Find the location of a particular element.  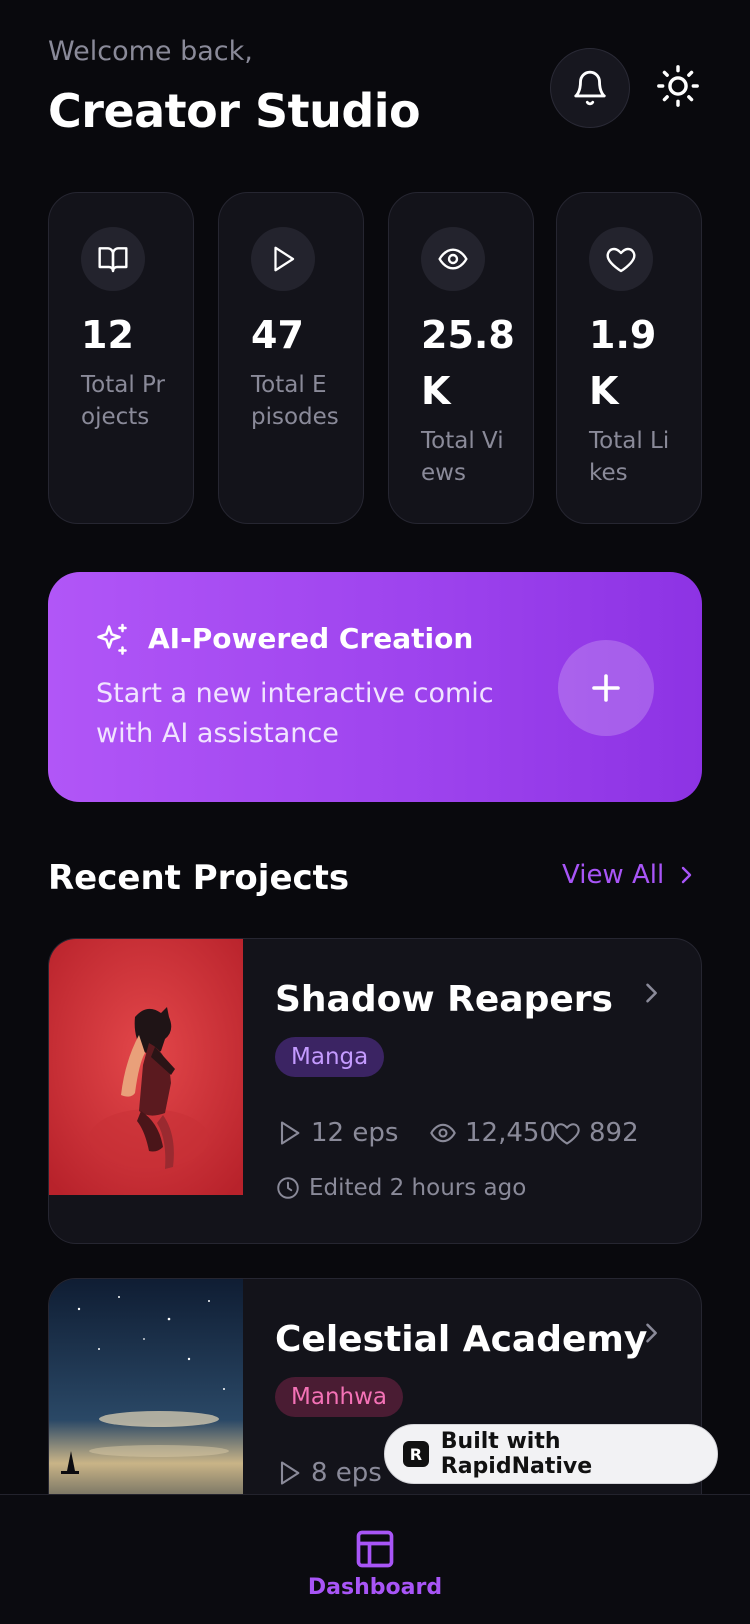

page-title: Creator Studio is located at coordinates (234, 111).